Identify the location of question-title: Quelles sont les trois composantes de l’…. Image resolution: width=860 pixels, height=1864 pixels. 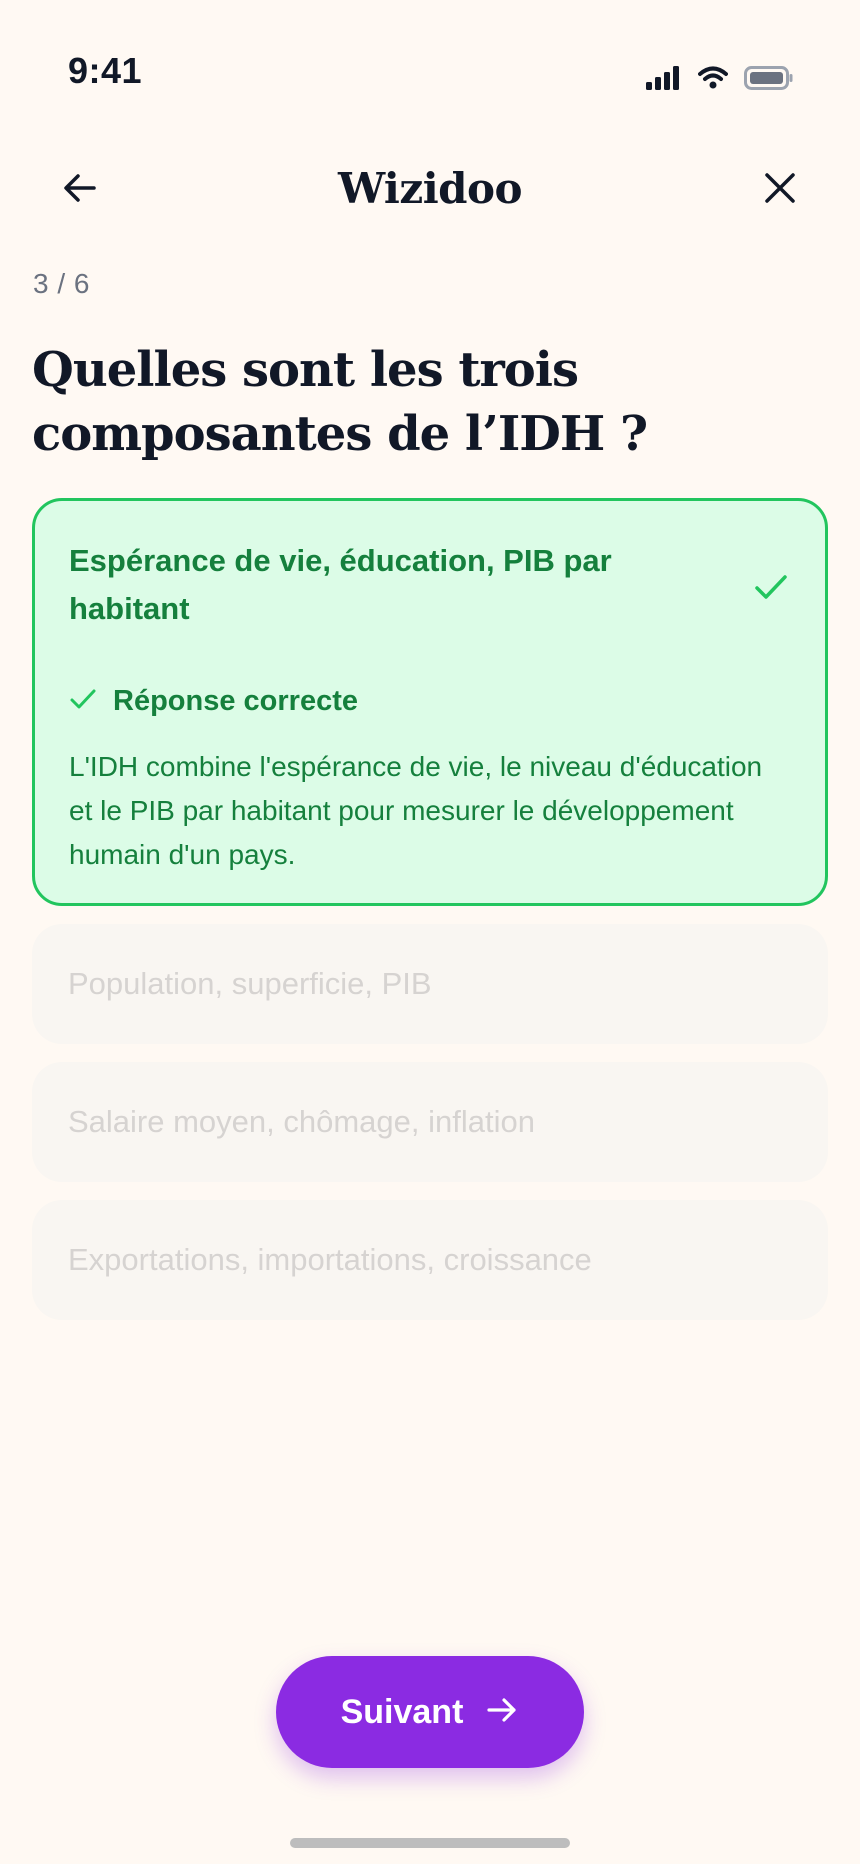
(340, 402).